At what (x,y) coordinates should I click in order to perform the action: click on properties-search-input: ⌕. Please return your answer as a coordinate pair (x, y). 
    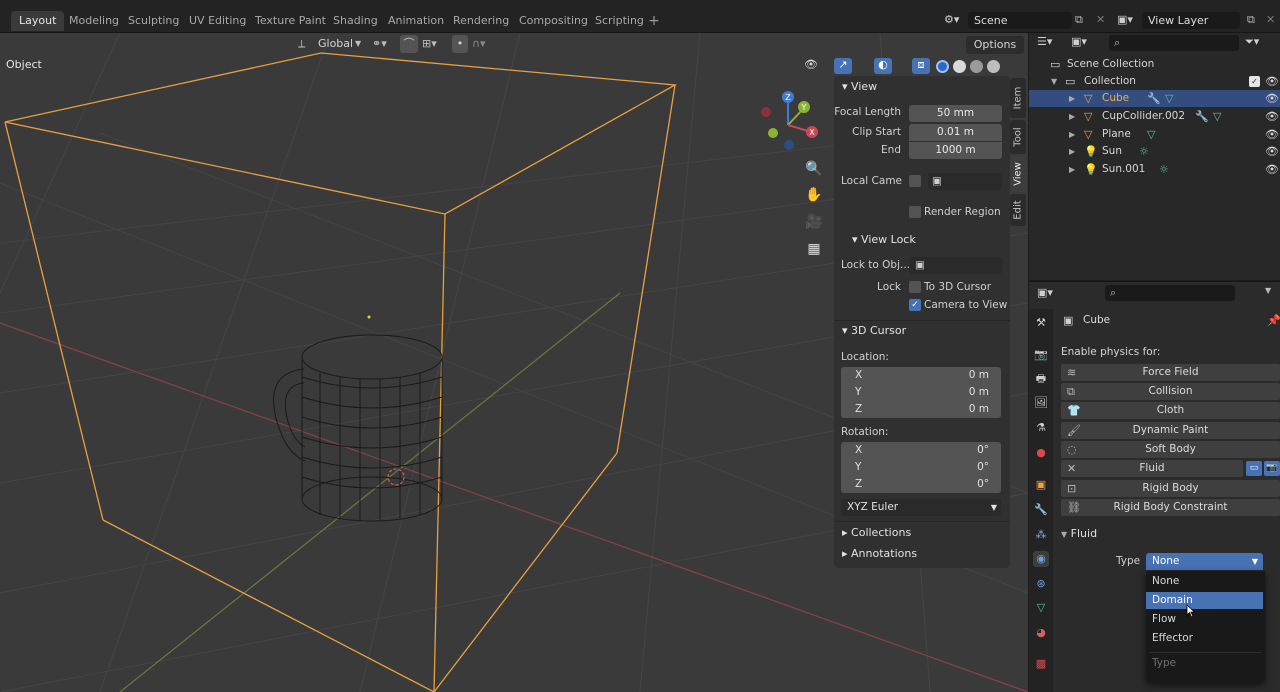
    Looking at the image, I should click on (1170, 293).